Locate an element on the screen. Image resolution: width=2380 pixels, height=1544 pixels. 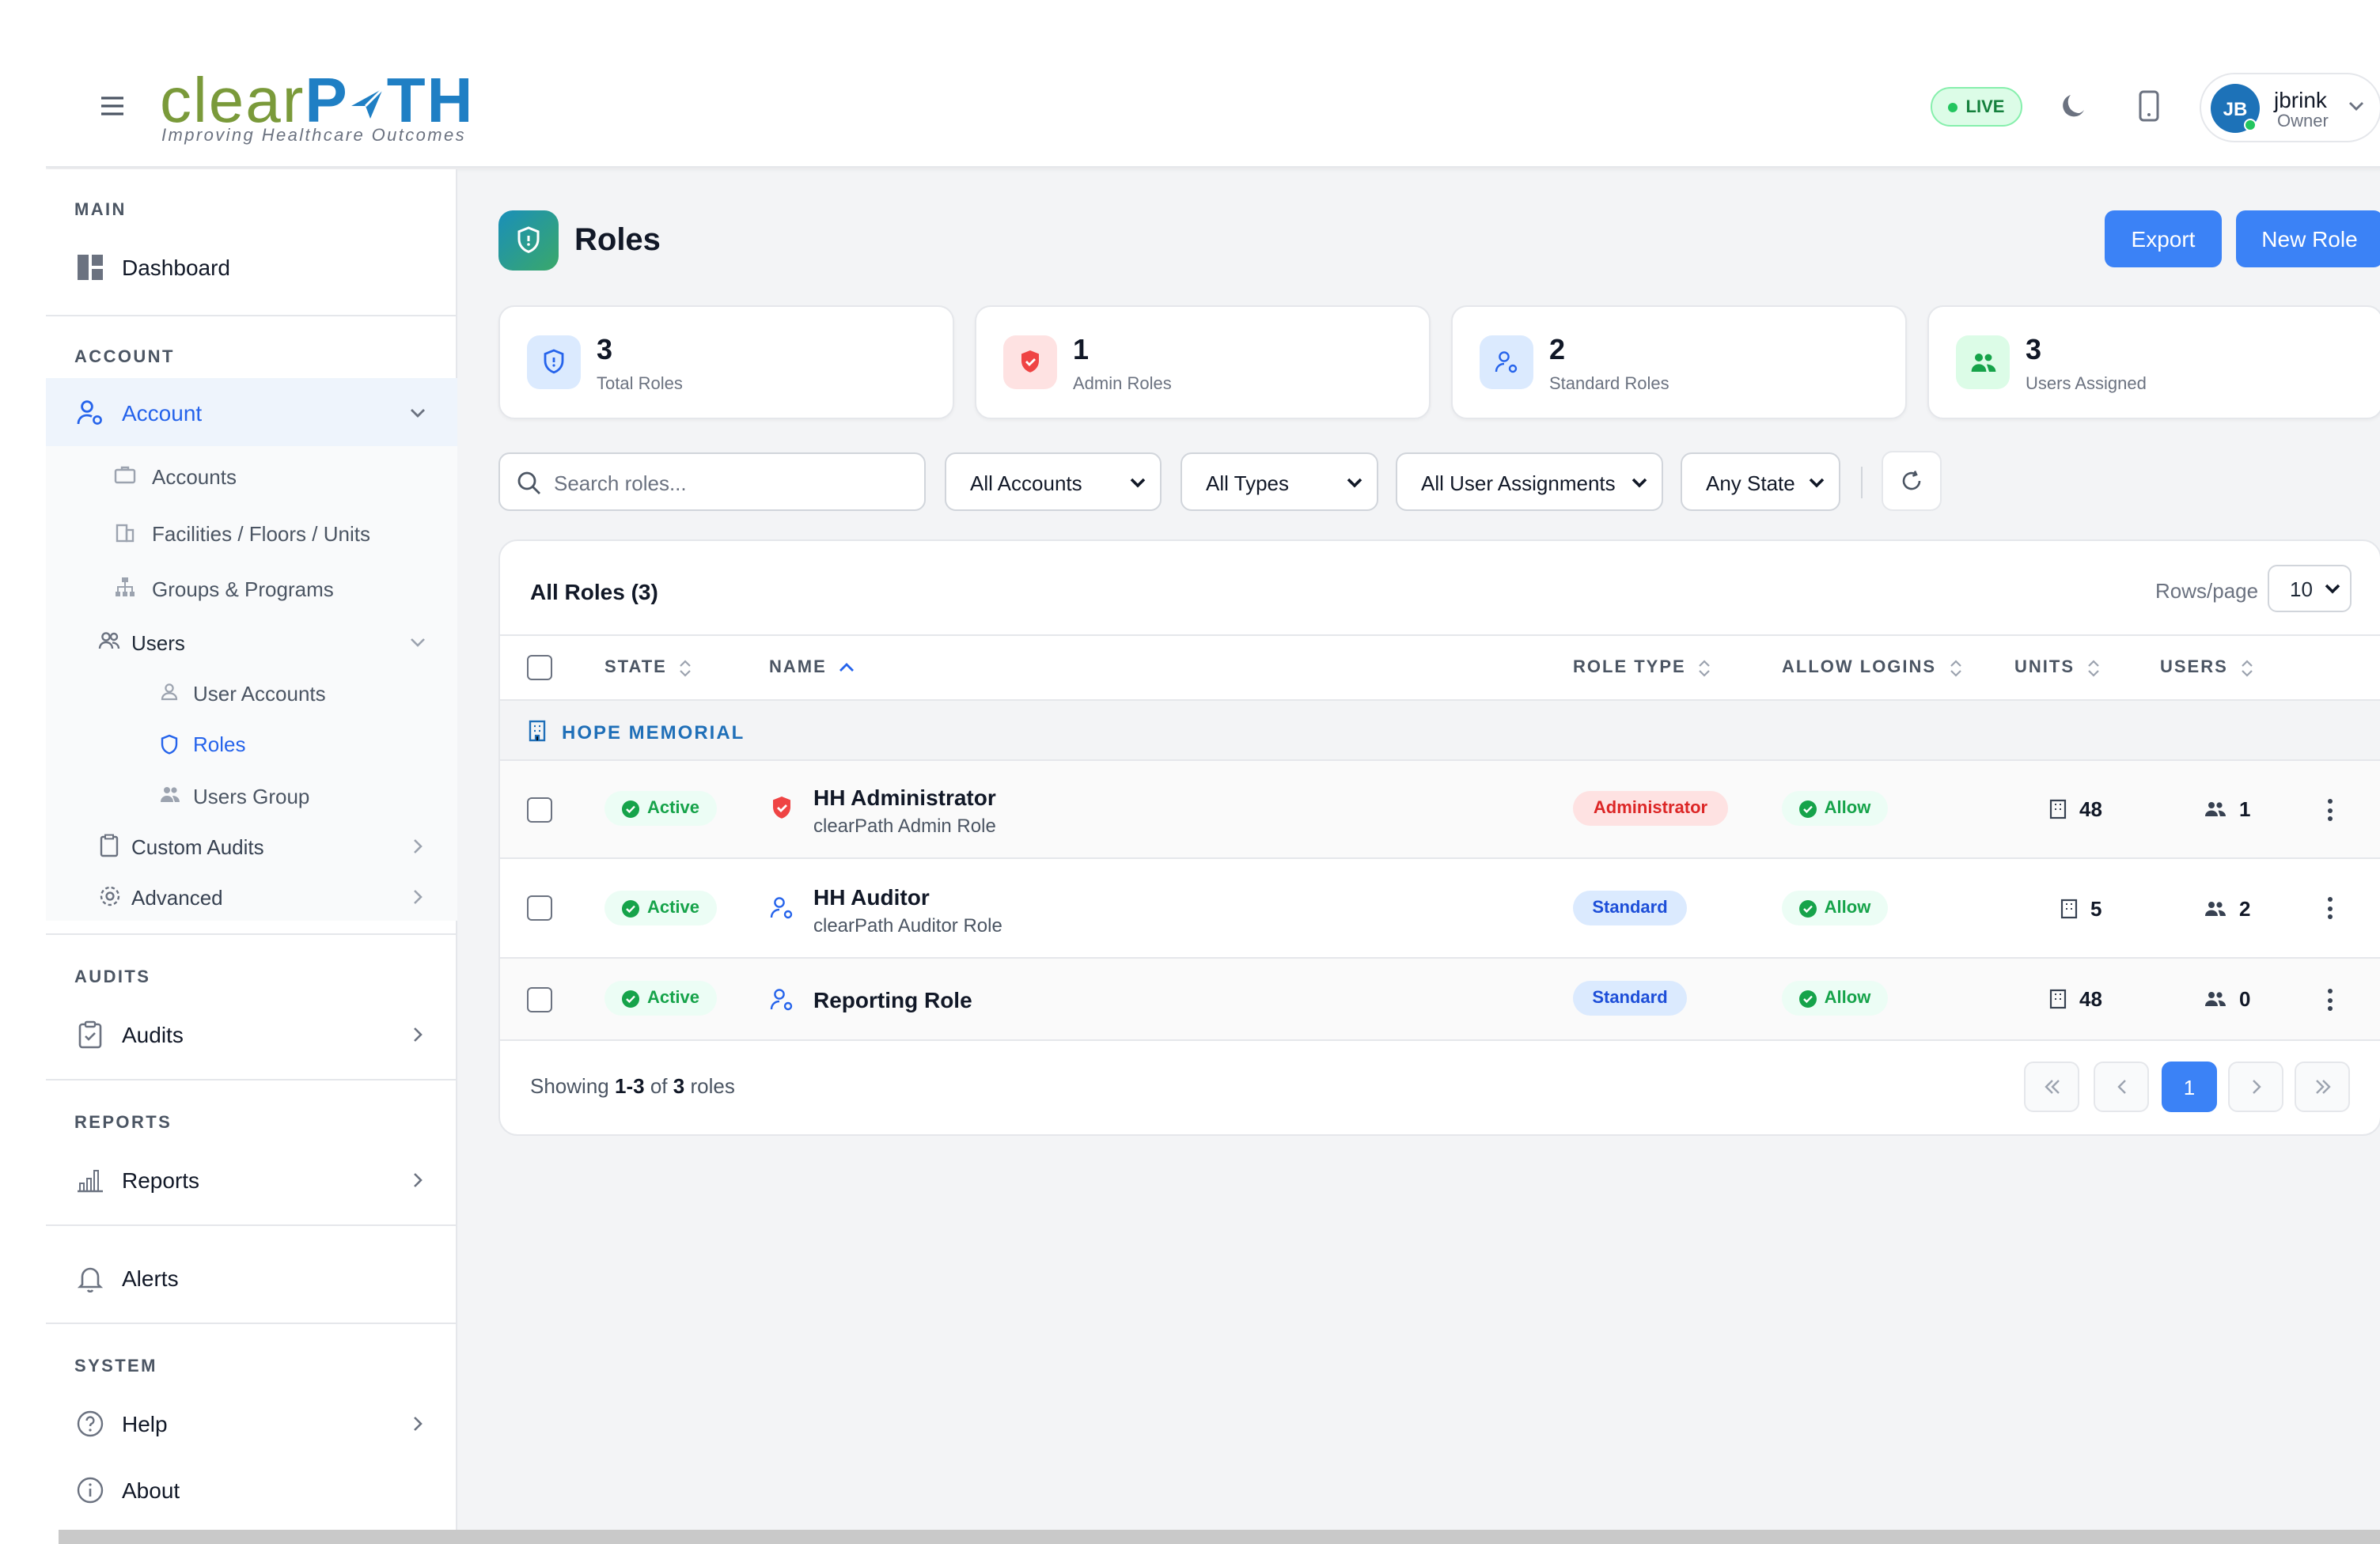
user-menu: JB jbrink Owner is located at coordinates (2290, 108).